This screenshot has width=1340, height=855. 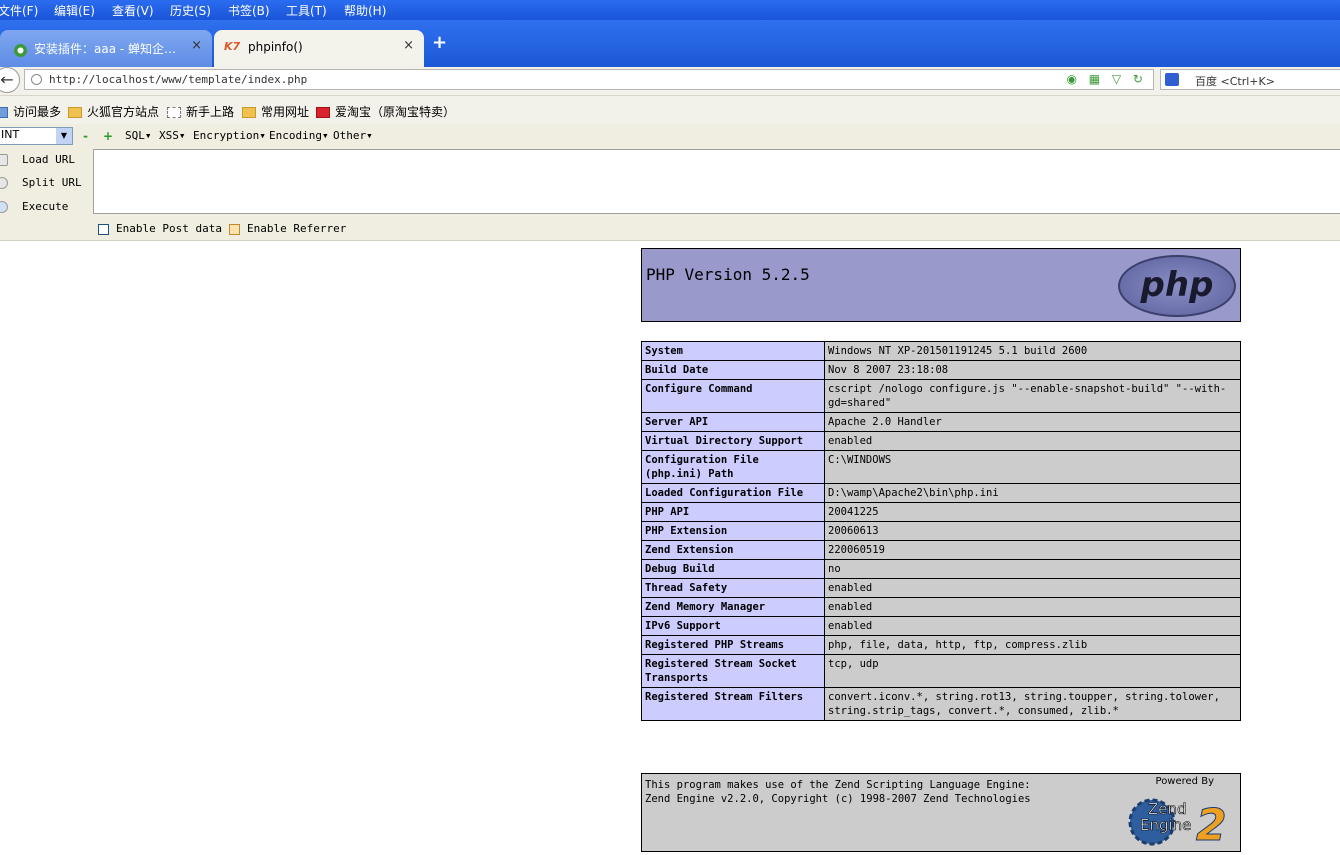 I want to click on info-value: Apache 2.0 Handler, so click(x=1032, y=422).